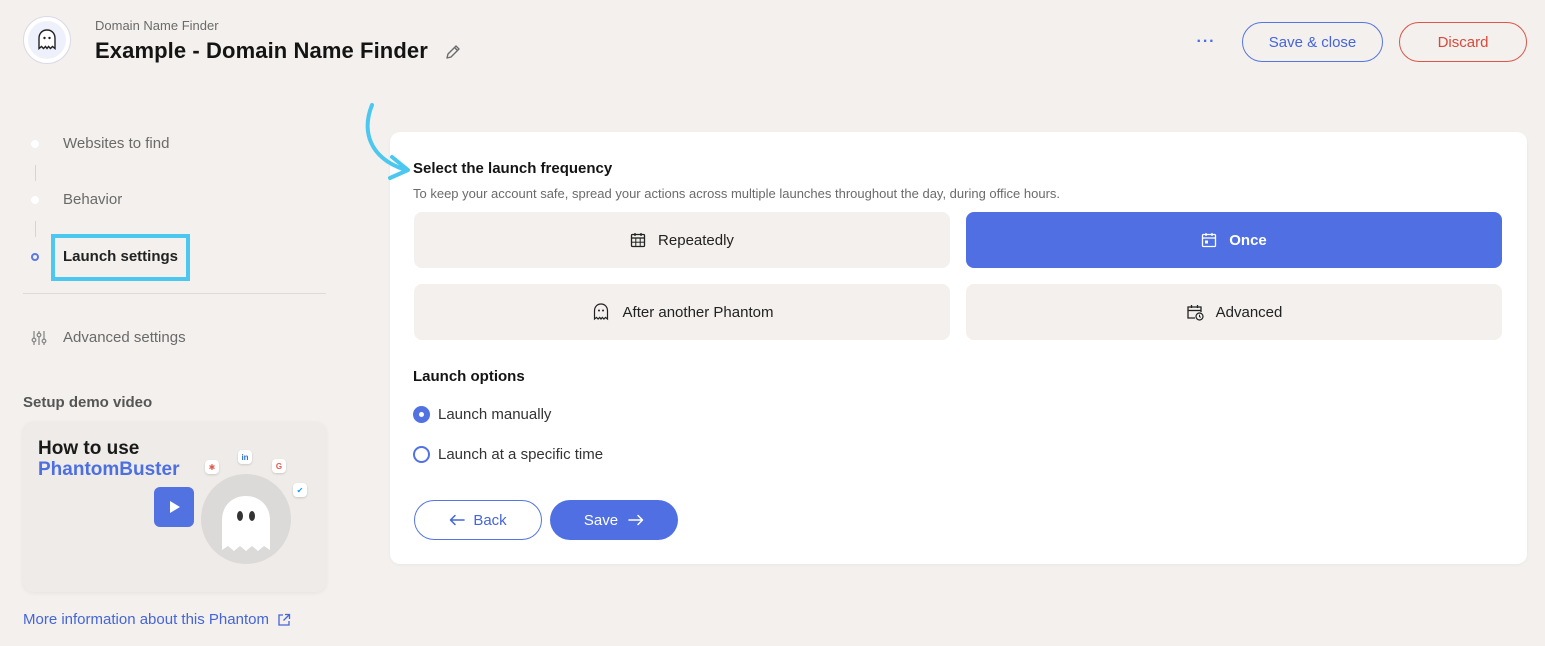 This screenshot has height=646, width=1545. I want to click on external-link-icon, so click(284, 619).